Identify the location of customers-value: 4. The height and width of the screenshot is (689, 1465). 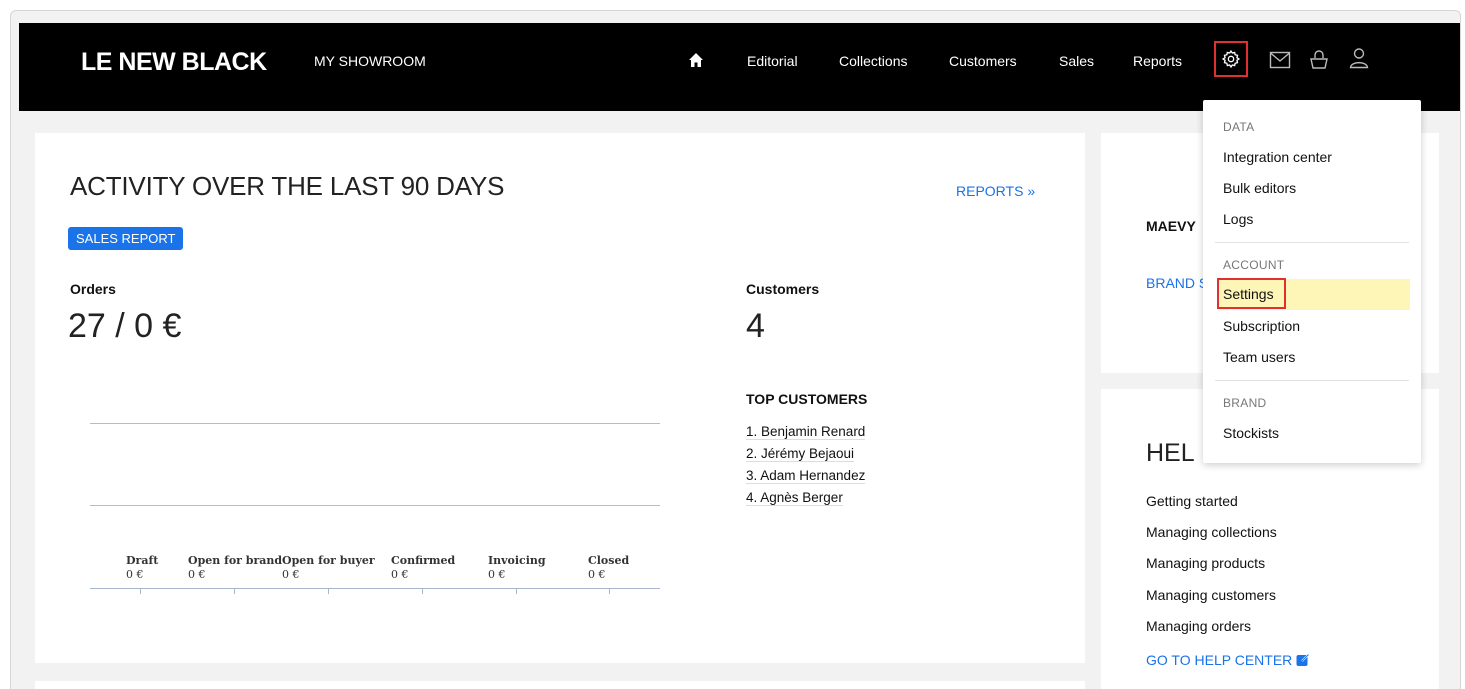
(755, 326).